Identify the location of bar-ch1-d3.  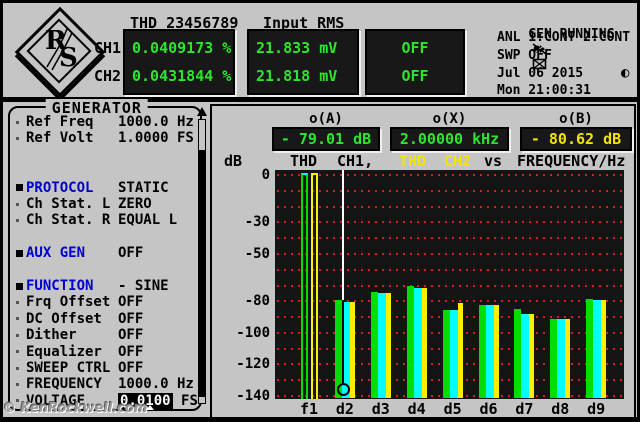
(374, 345).